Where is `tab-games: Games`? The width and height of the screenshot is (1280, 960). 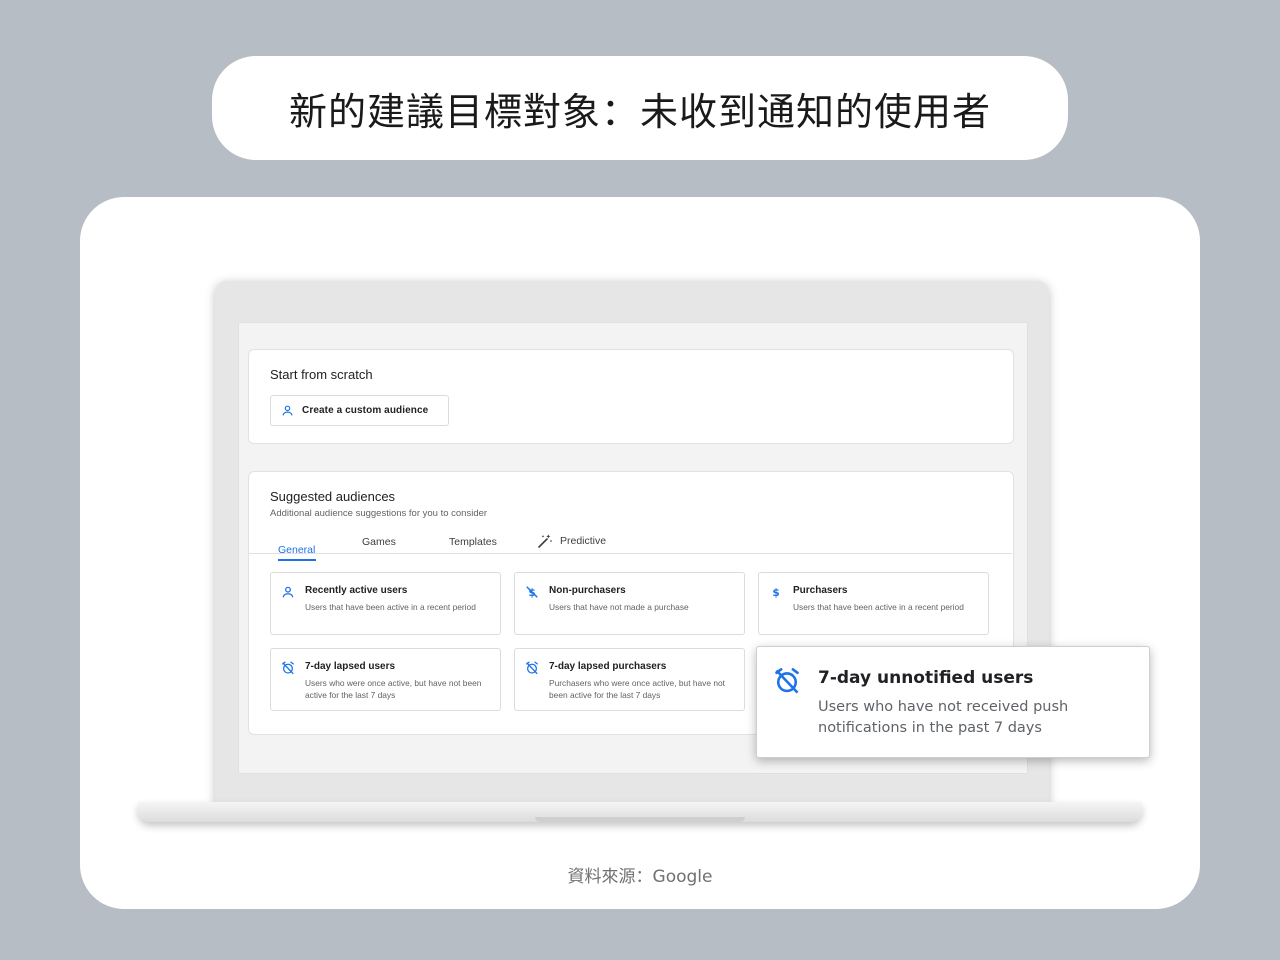
tab-games: Games is located at coordinates (379, 542).